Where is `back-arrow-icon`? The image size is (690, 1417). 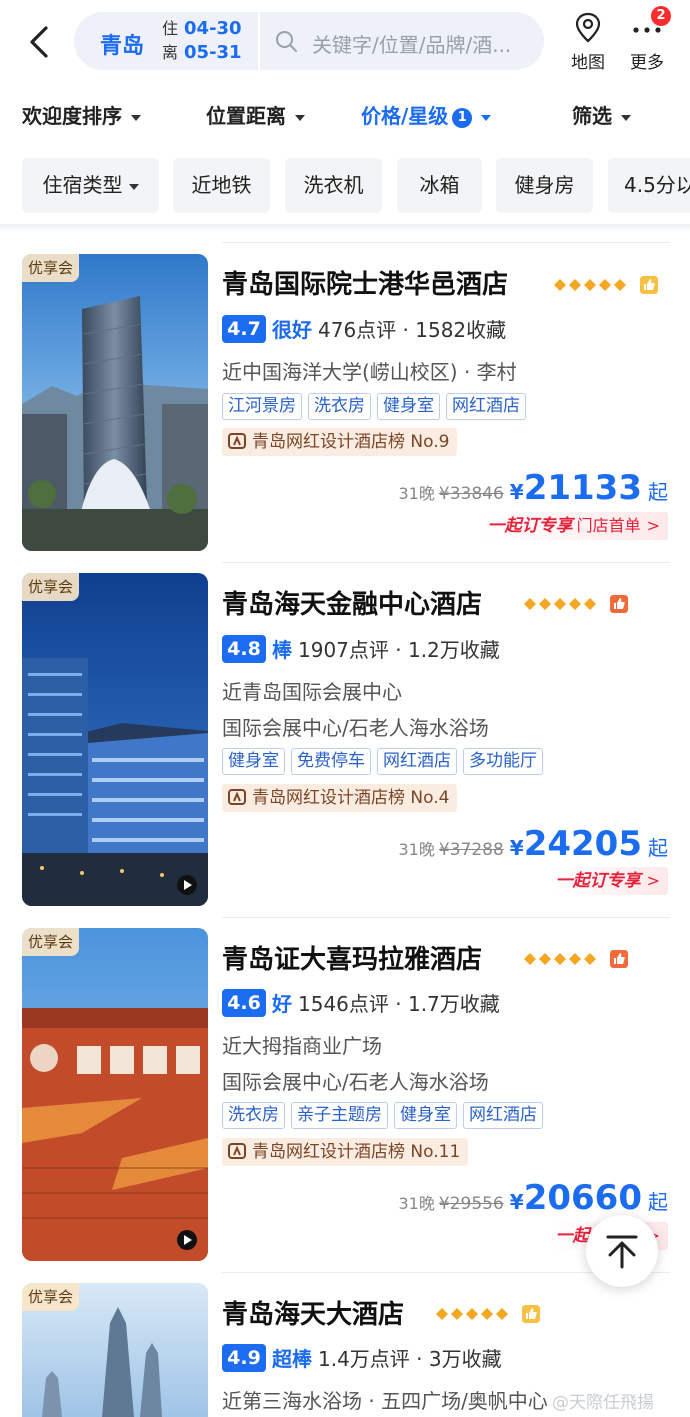 back-arrow-icon is located at coordinates (40, 42).